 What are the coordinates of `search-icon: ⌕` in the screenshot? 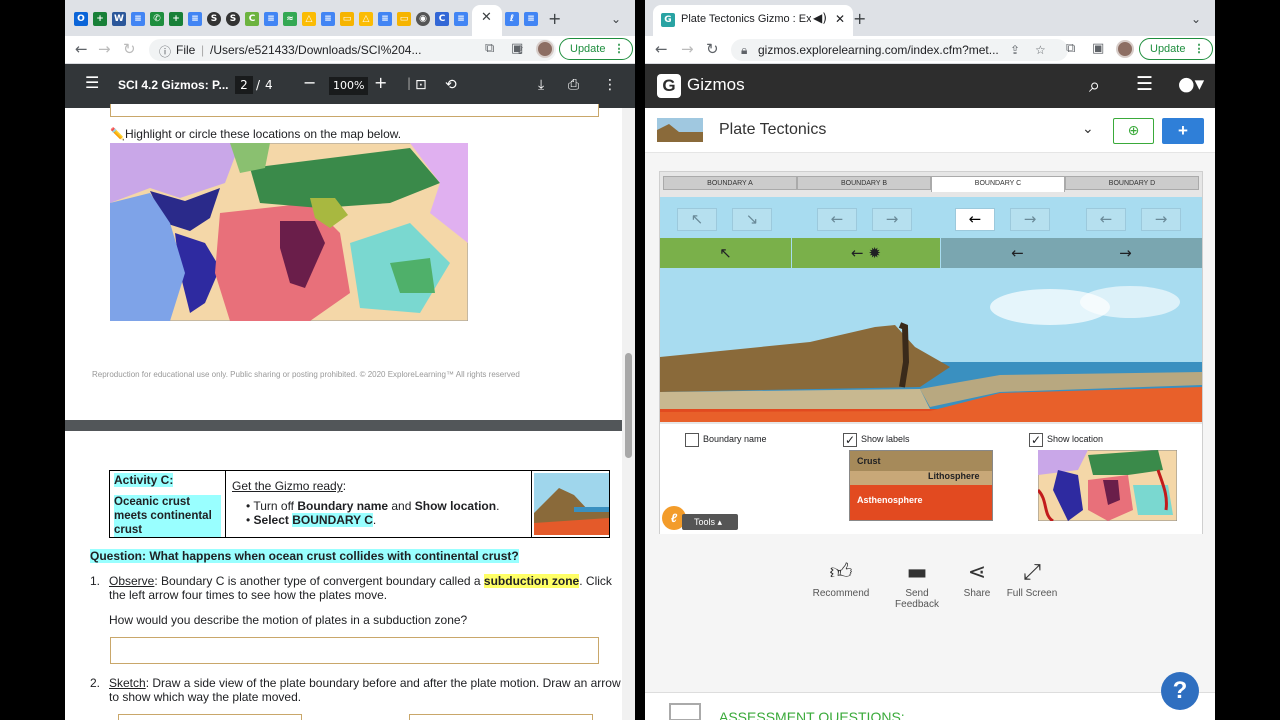 It's located at (1094, 85).